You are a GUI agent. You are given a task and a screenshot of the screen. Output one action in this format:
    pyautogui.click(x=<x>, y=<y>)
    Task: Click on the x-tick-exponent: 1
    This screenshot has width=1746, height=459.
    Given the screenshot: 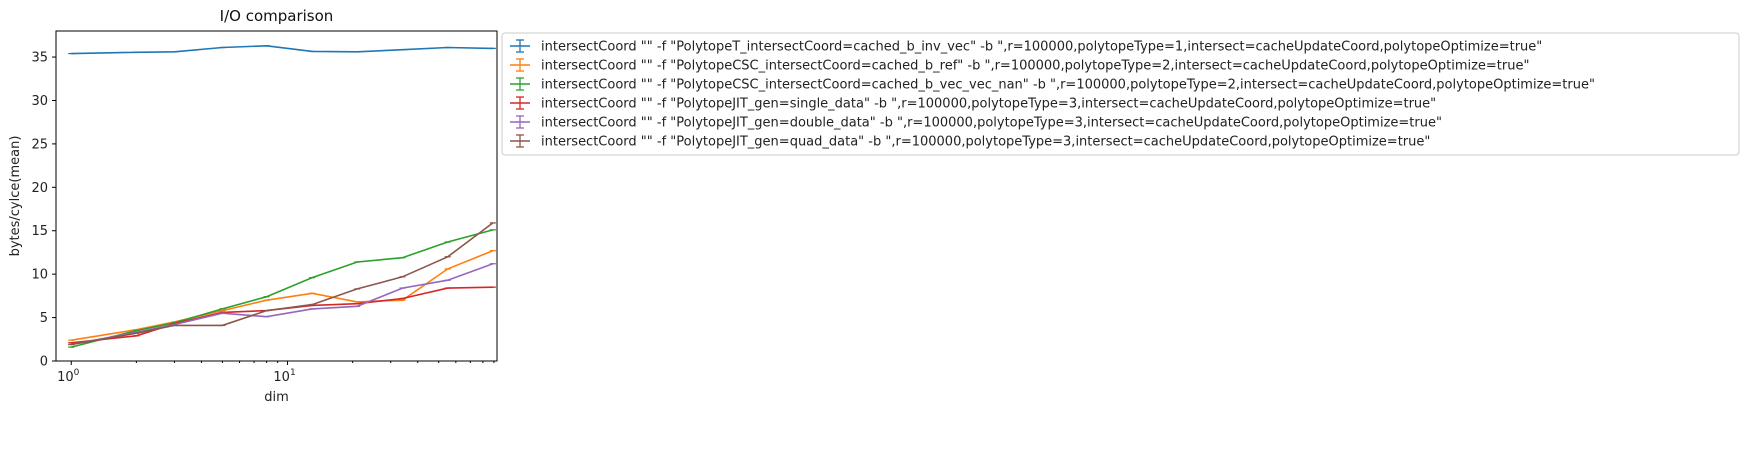 What is the action you would take?
    pyautogui.click(x=293, y=373)
    